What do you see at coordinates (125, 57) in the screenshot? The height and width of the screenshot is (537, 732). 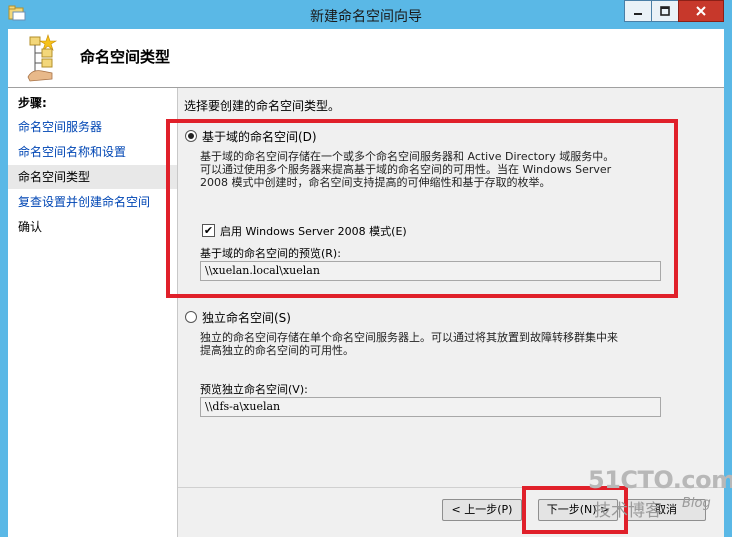 I see `page-title: 命名空间类型` at bounding box center [125, 57].